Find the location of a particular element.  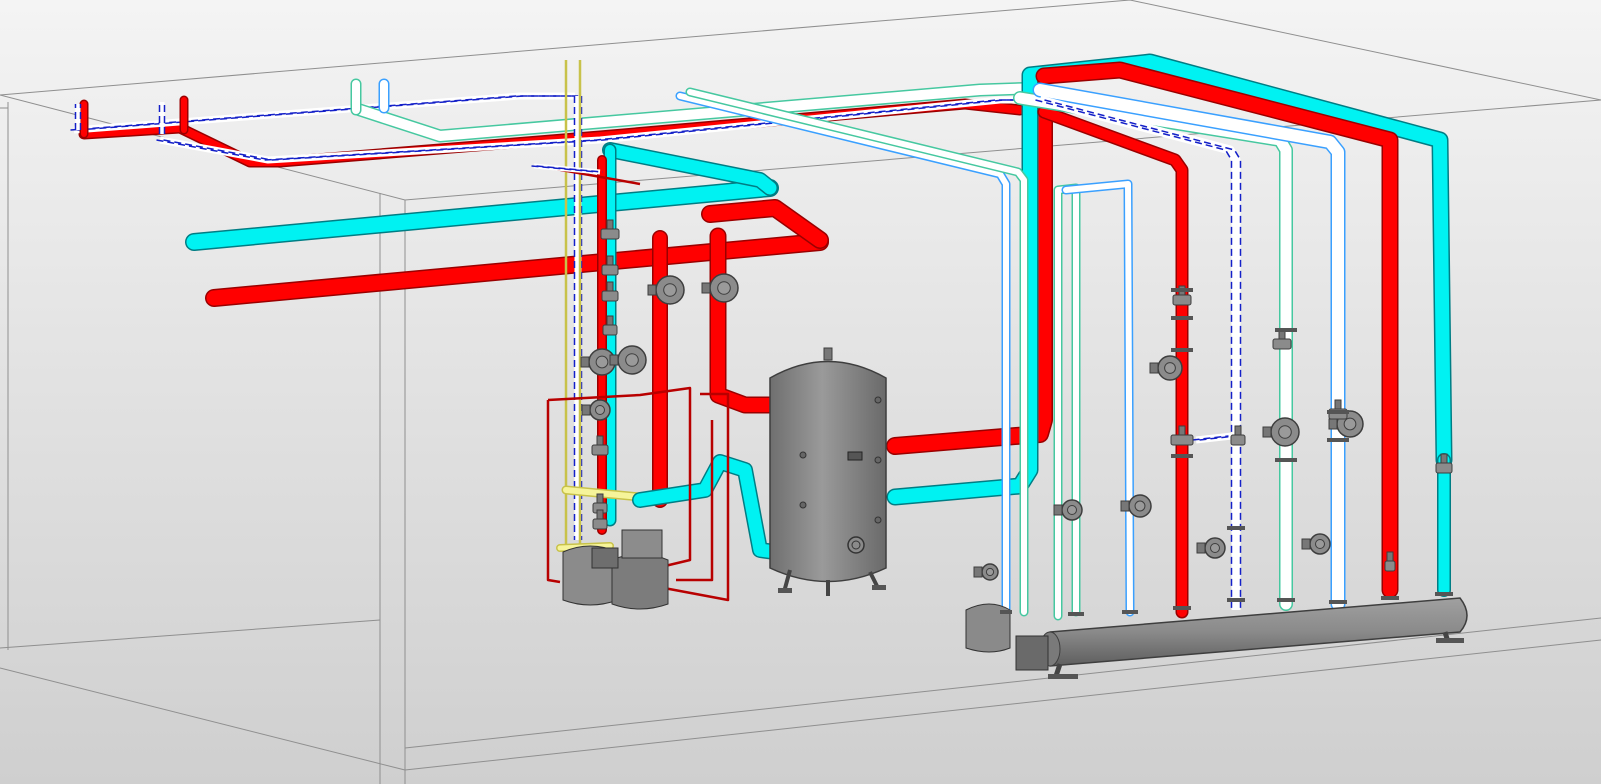

blue-riser-left is located at coordinates (78, 117).